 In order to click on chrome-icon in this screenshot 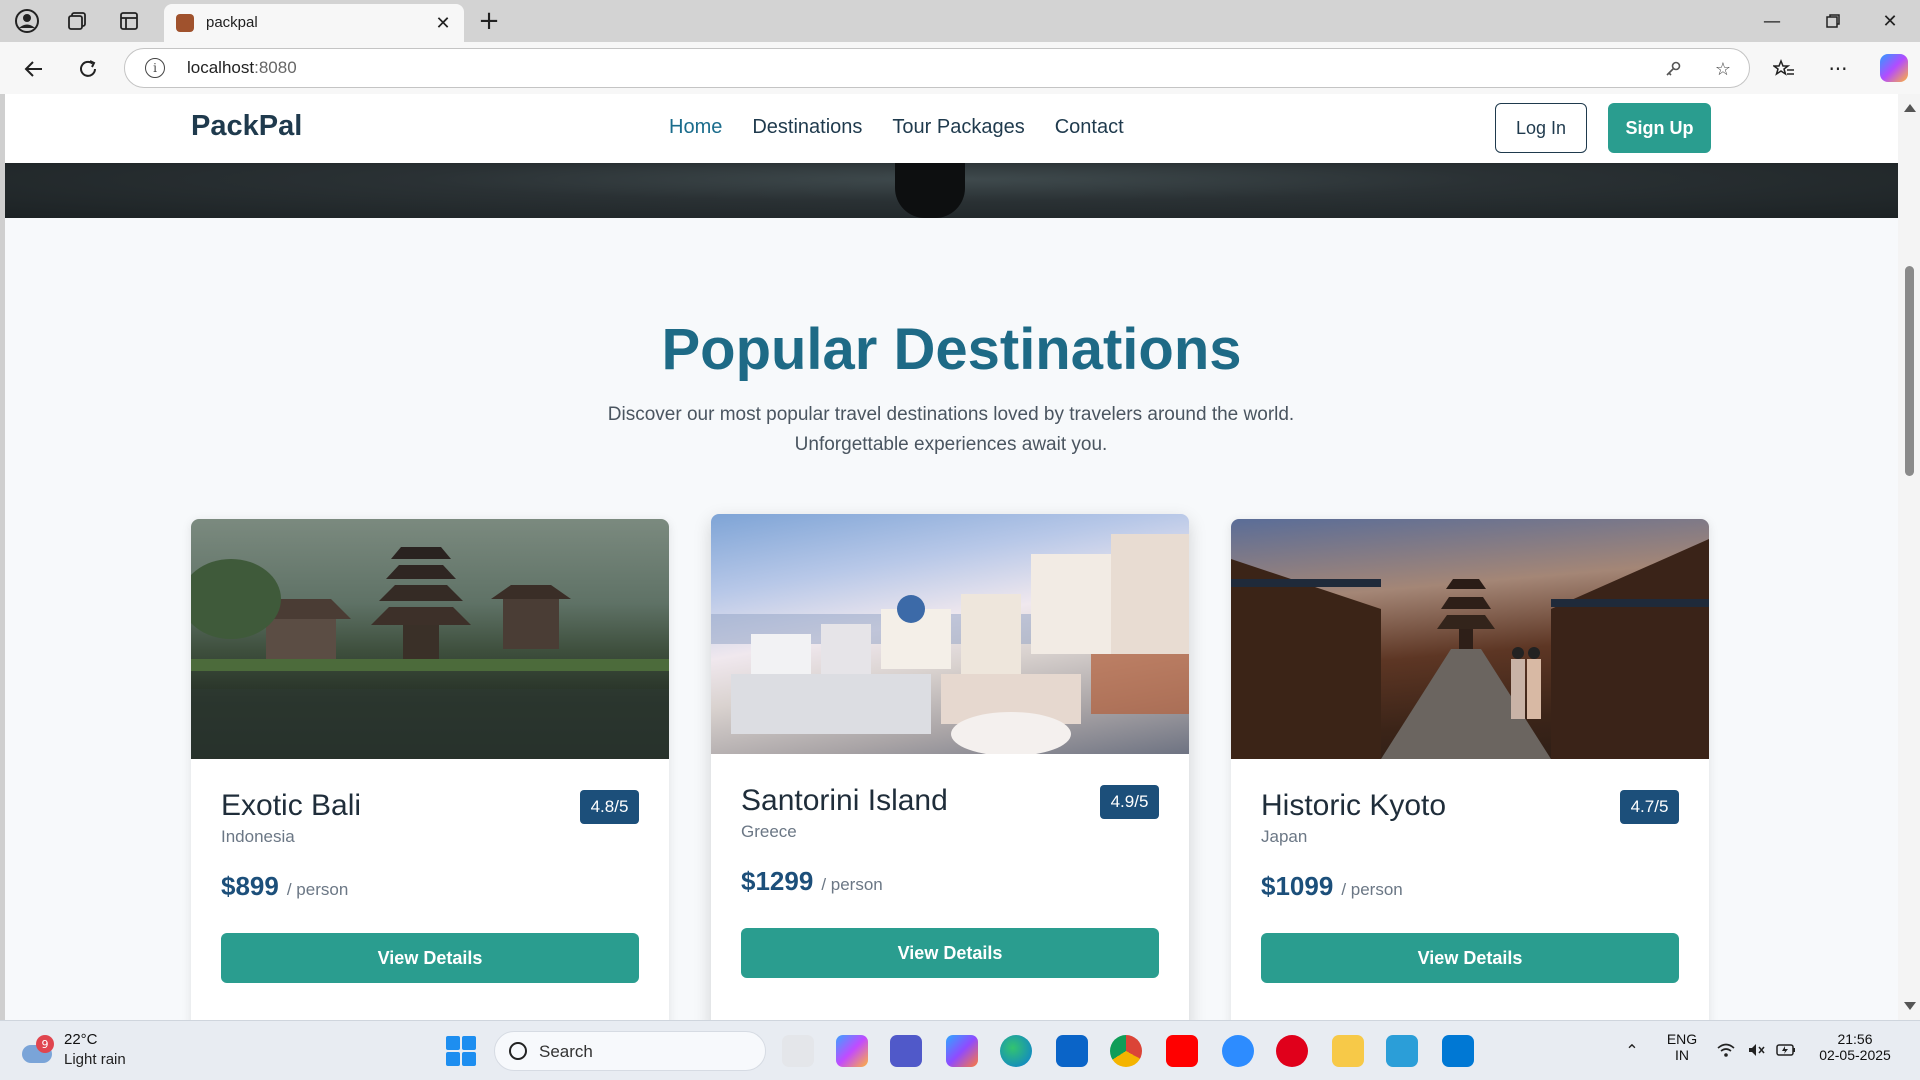, I will do `click(1126, 1051)`.